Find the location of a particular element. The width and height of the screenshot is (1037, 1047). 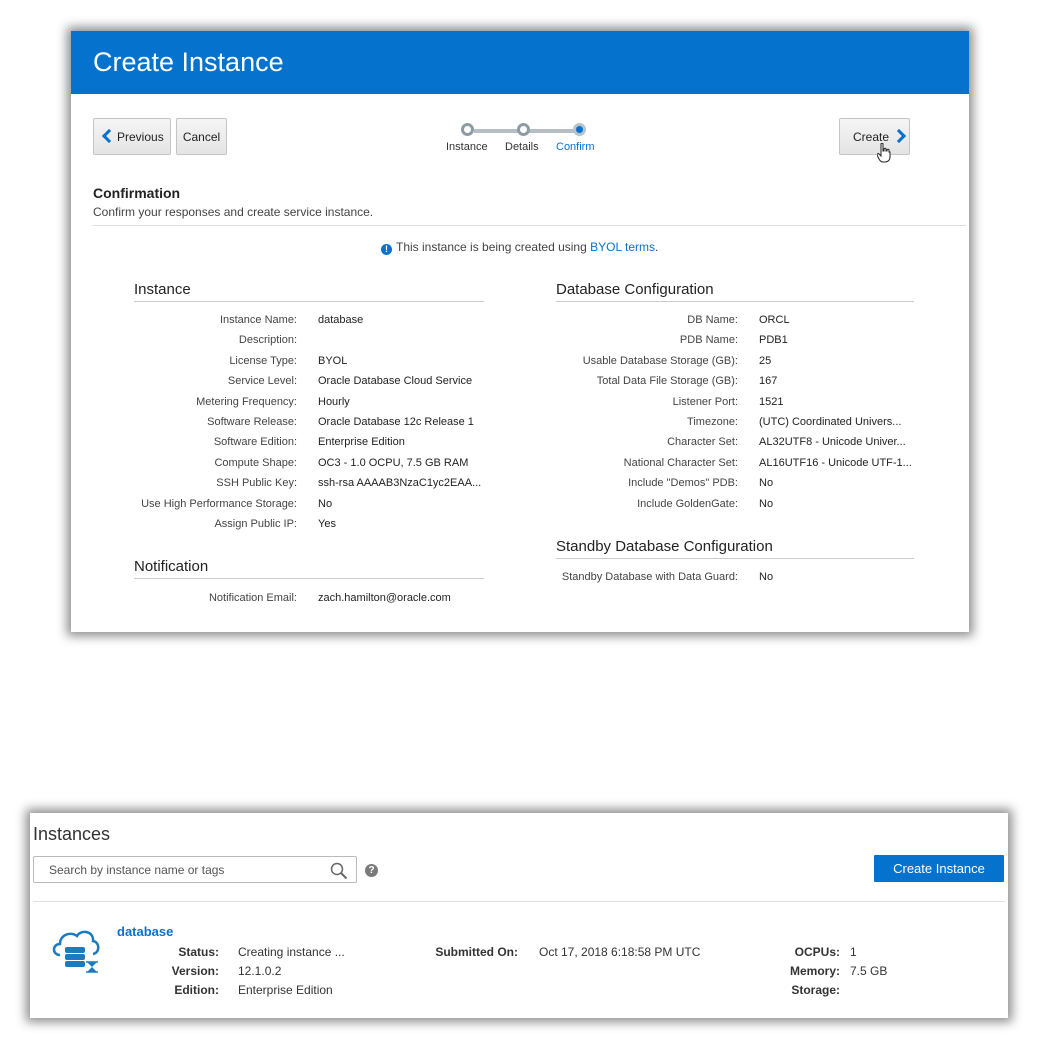

field-value: Oracle Database Cloud Service is located at coordinates (395, 381).